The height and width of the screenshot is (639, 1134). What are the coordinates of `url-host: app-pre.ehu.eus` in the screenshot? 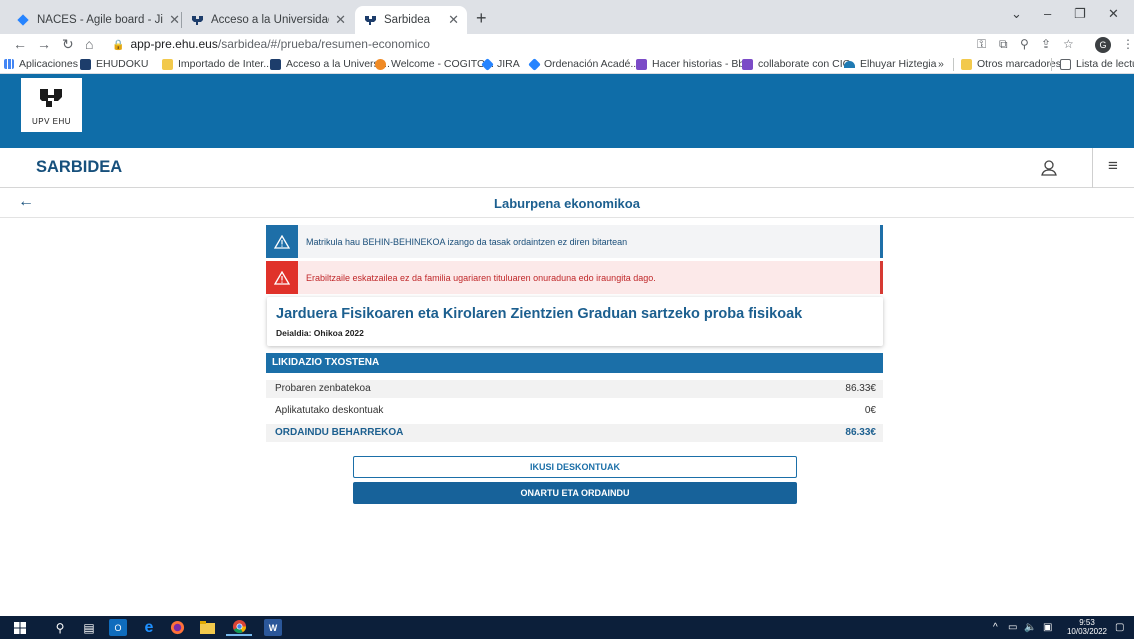 It's located at (174, 44).